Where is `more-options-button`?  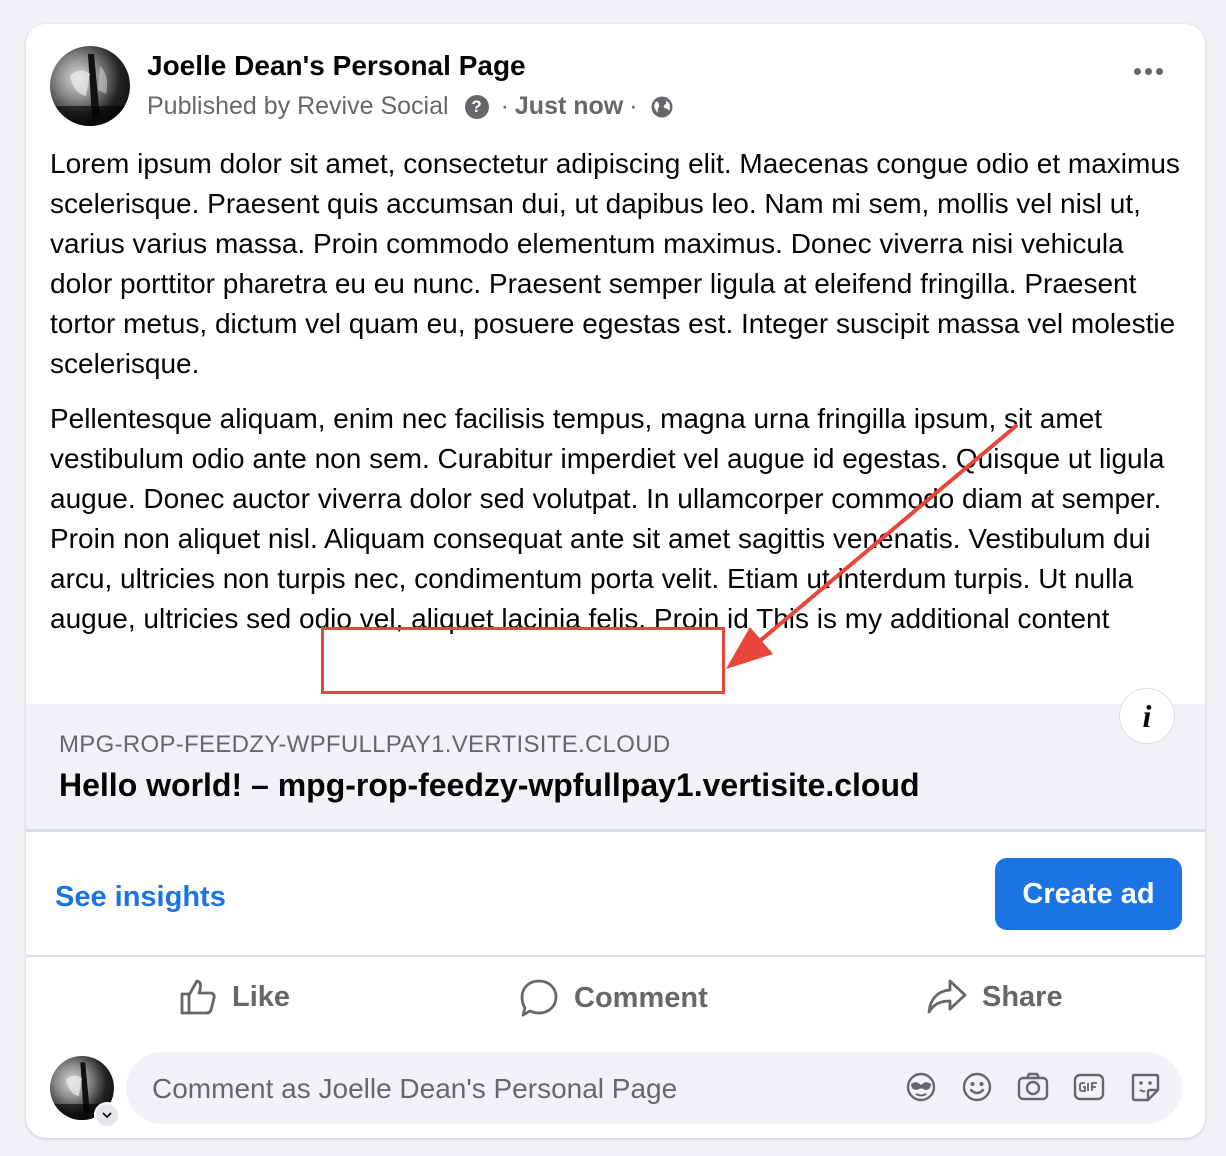
more-options-button is located at coordinates (1148, 71).